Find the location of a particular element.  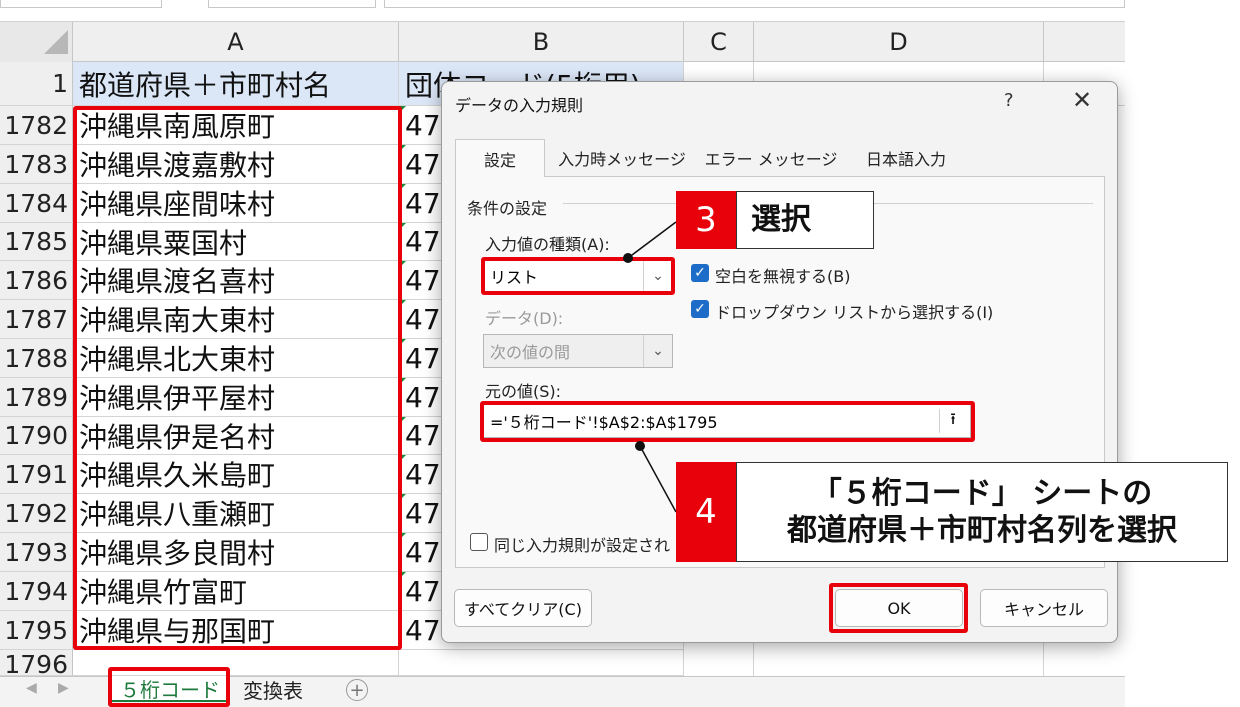

row-header: 1787 is located at coordinates (36, 319).